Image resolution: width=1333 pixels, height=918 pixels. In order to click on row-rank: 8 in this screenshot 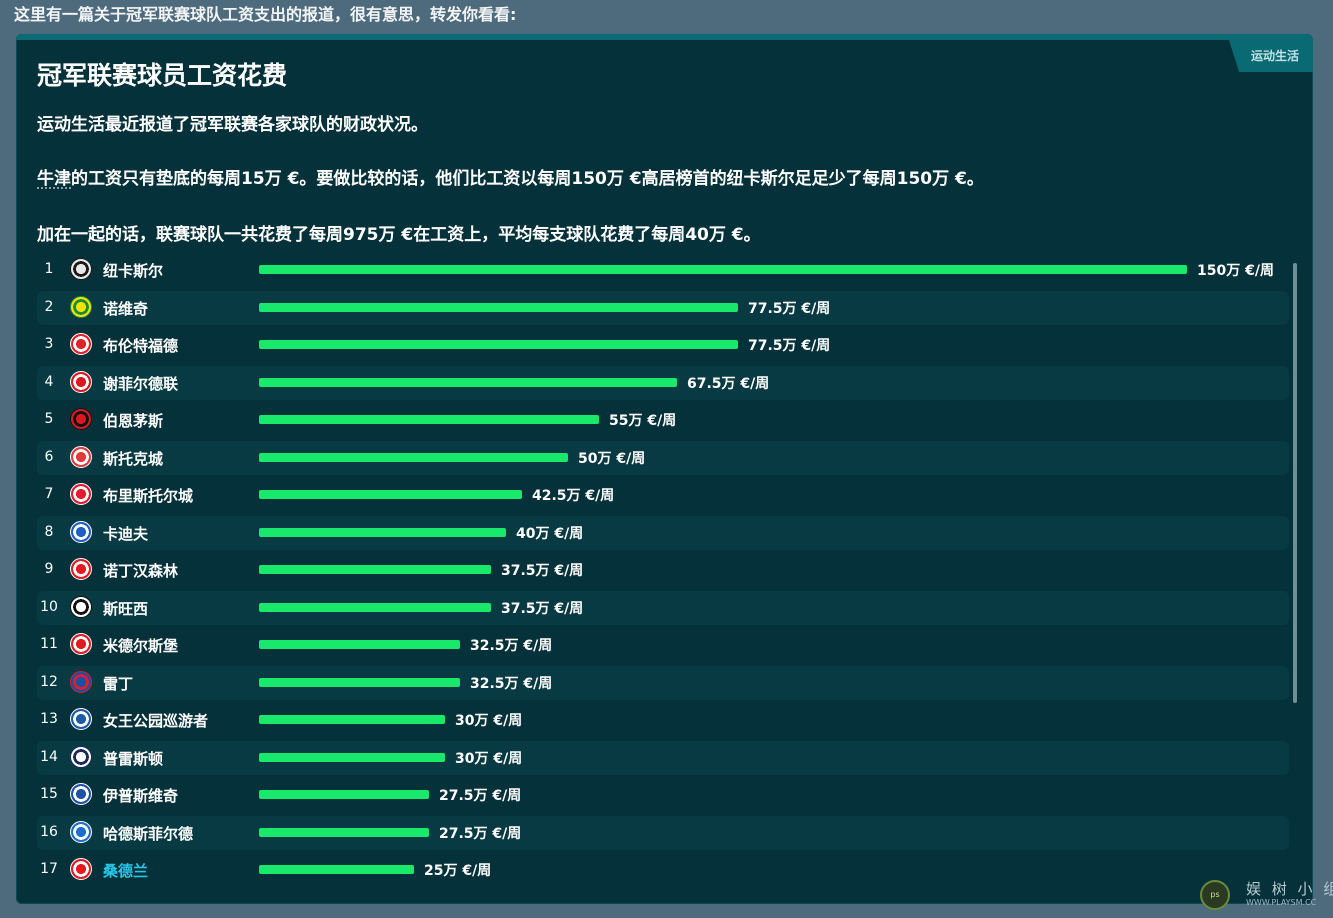, I will do `click(49, 531)`.